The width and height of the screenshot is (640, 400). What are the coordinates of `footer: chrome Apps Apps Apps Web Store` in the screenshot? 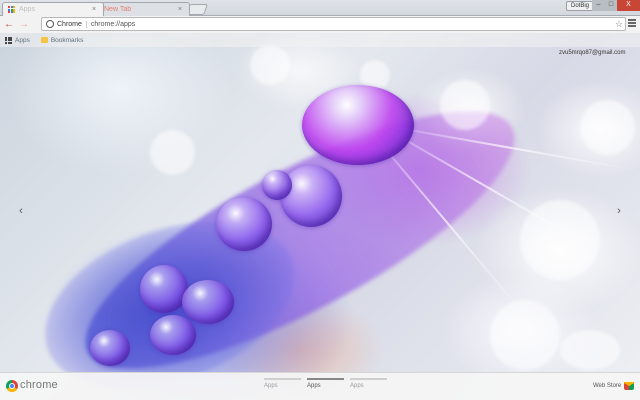 It's located at (320, 386).